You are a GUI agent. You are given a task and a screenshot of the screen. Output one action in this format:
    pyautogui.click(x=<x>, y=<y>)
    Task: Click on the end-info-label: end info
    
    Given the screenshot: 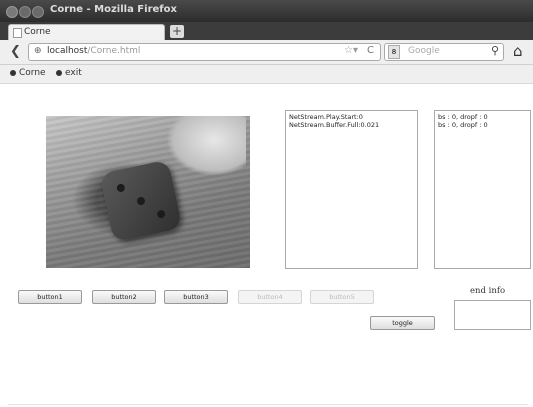 What is the action you would take?
    pyautogui.click(x=488, y=291)
    